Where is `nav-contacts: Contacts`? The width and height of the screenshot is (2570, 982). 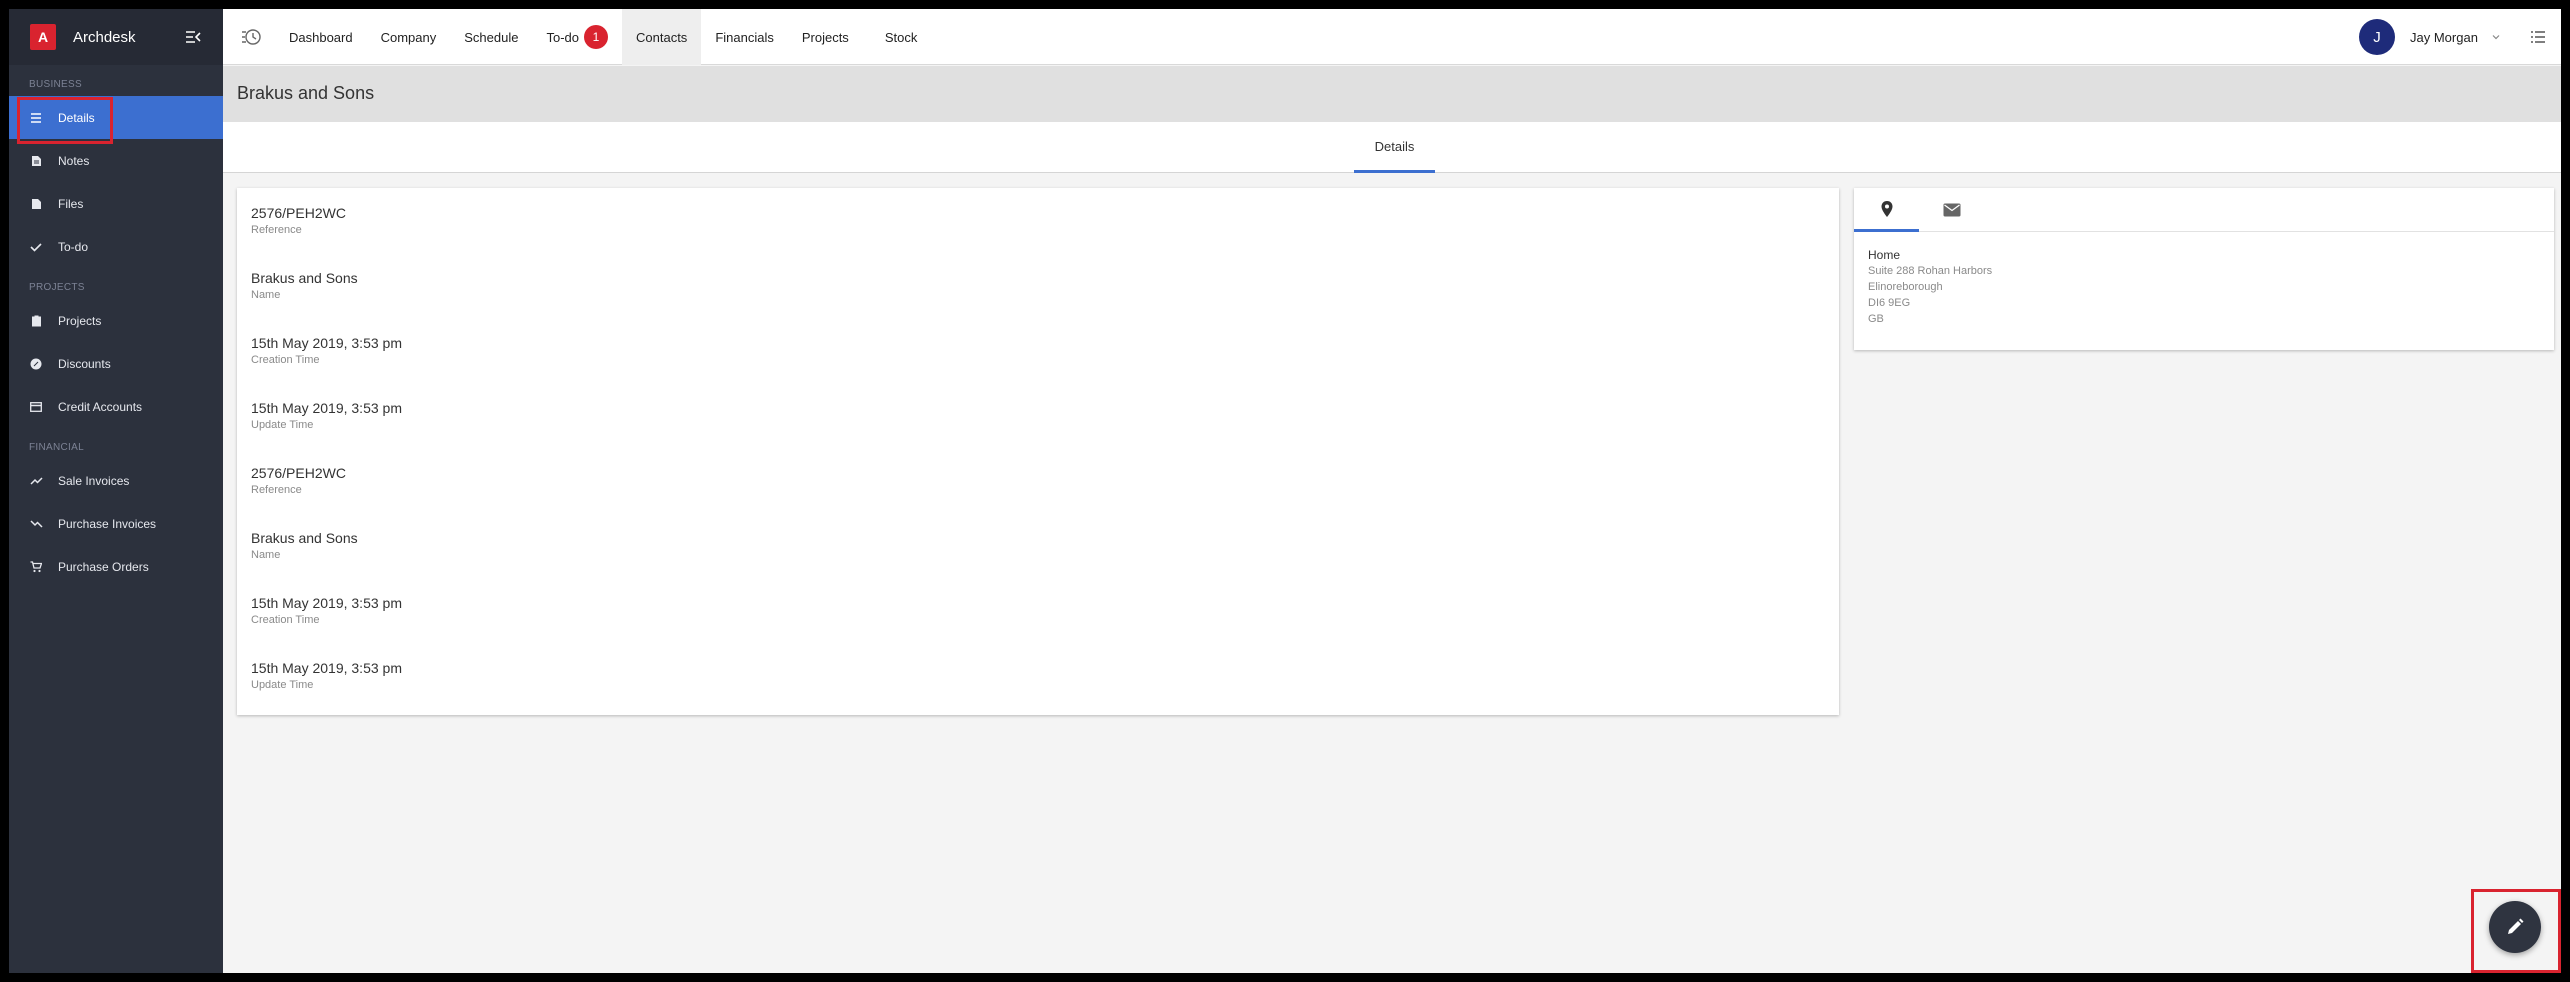 nav-contacts: Contacts is located at coordinates (662, 37).